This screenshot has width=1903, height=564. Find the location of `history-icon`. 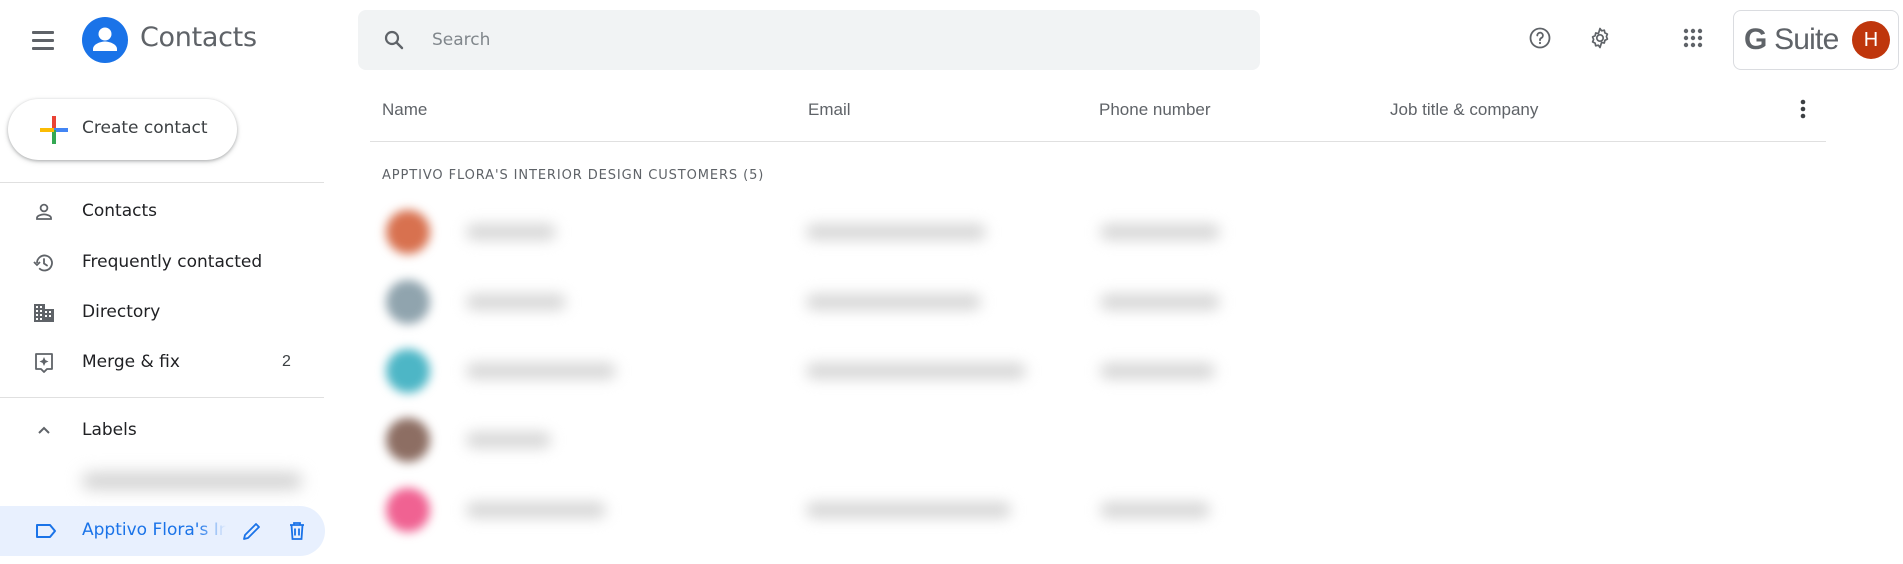

history-icon is located at coordinates (44, 263).